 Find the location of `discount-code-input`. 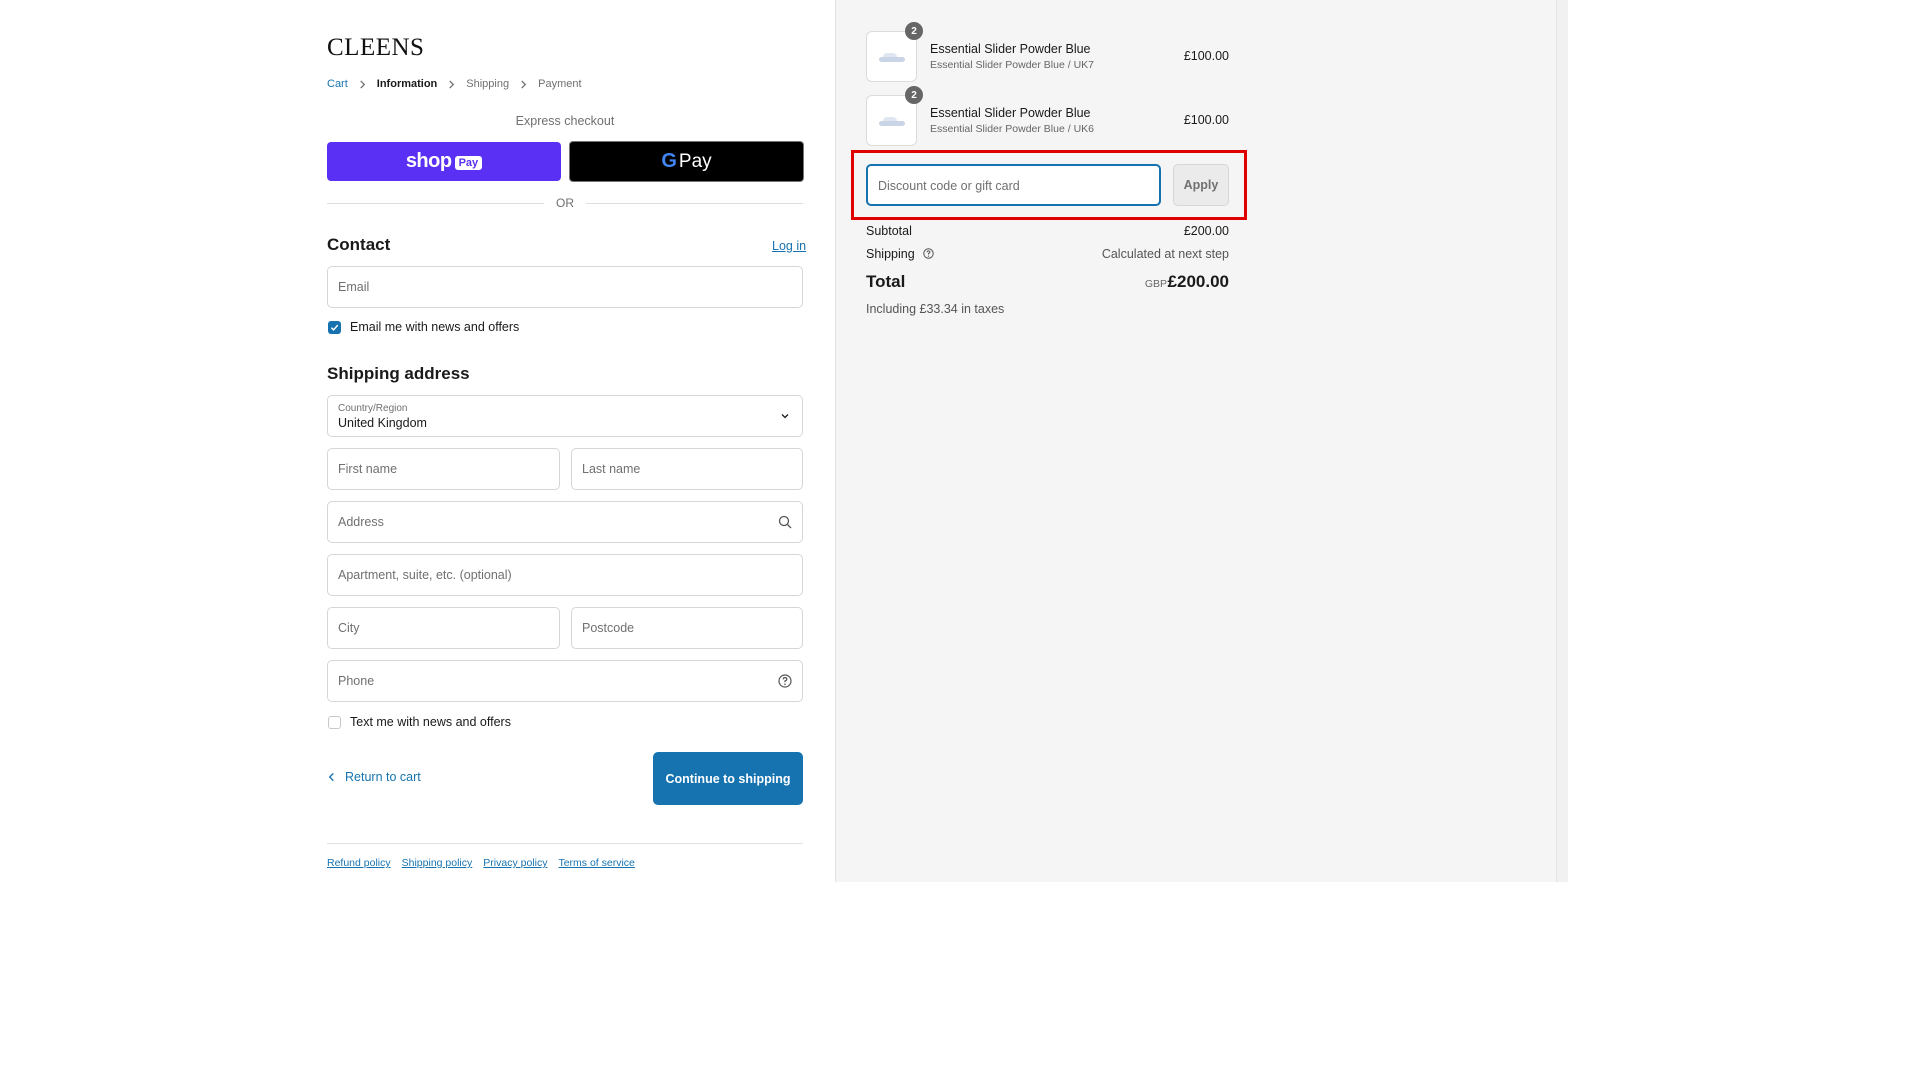

discount-code-input is located at coordinates (1013, 186).